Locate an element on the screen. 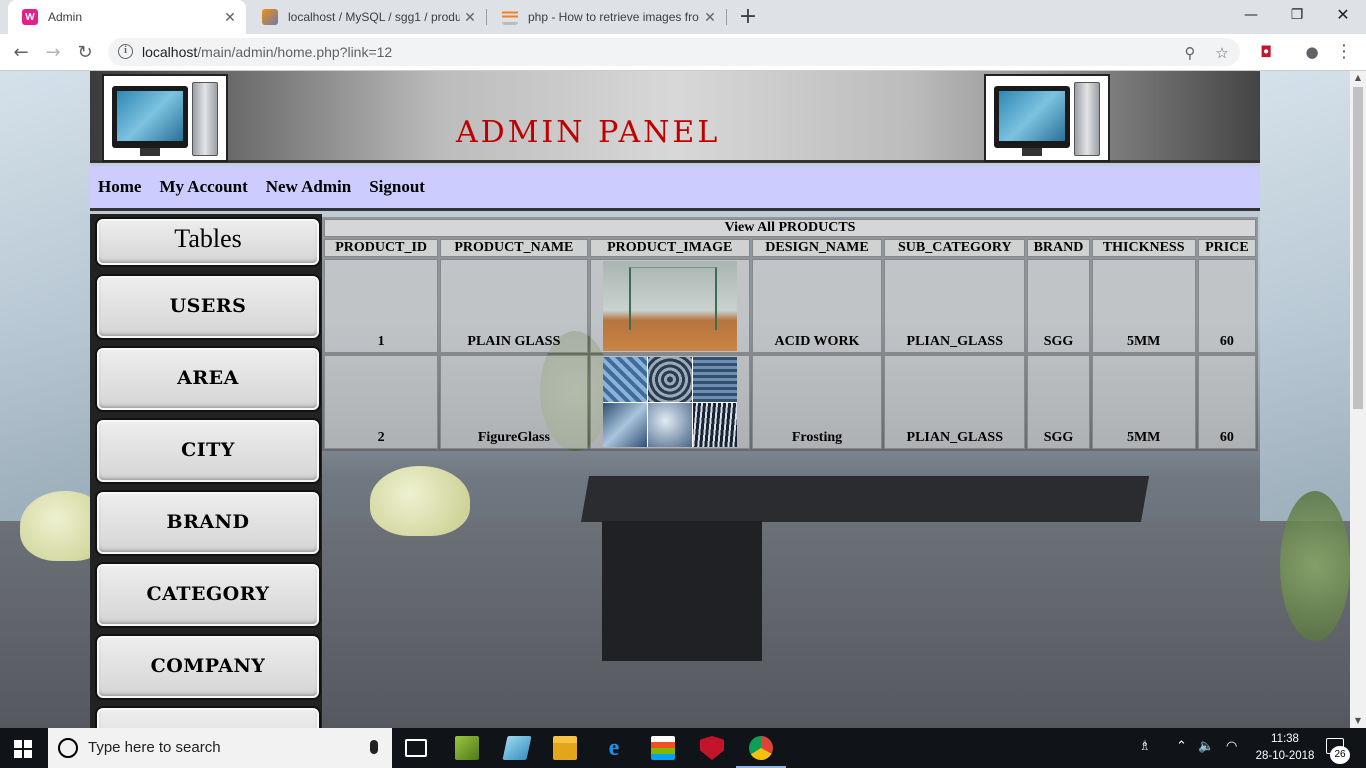 The width and height of the screenshot is (1366, 768). tab-title: Admin is located at coordinates (65, 17).